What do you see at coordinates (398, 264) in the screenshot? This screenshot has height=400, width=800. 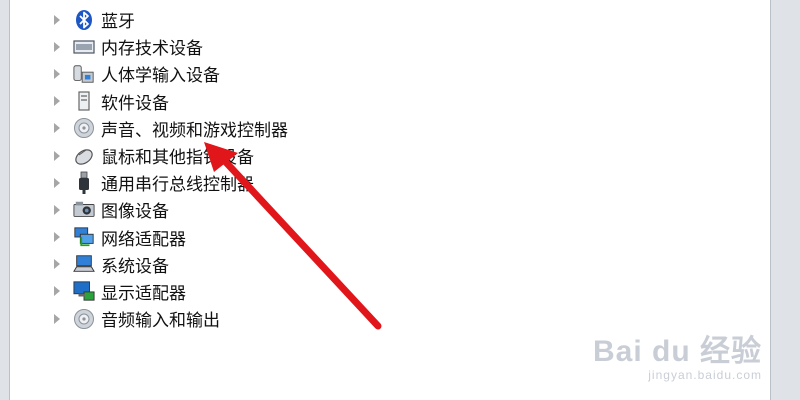 I see `tree-item-system-devices: 系统设备` at bounding box center [398, 264].